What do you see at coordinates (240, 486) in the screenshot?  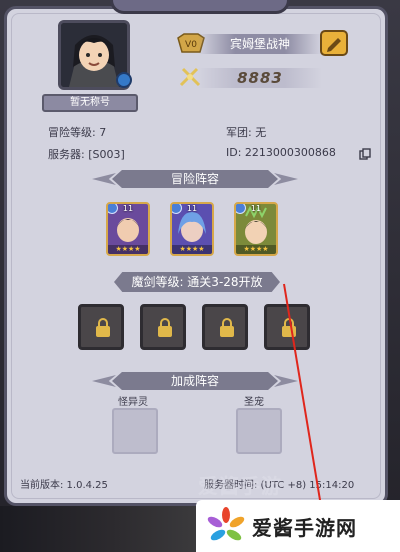 I see `faint-watermark: 爱酱手游` at bounding box center [240, 486].